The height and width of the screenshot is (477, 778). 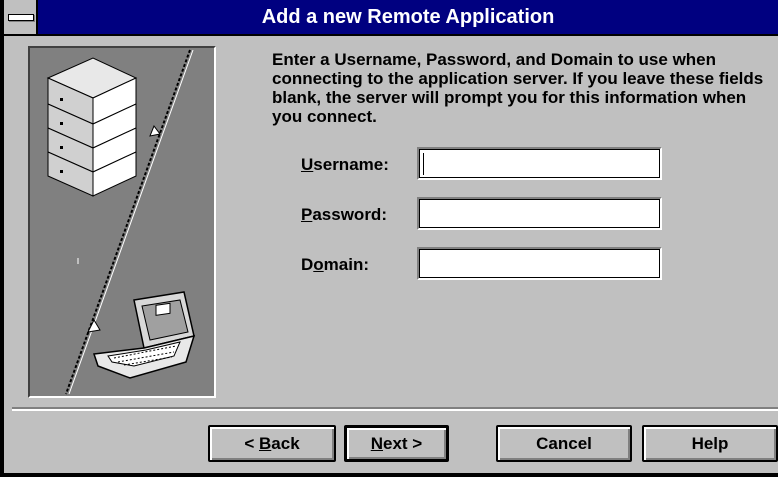 I want to click on back-button-prefix: <, so click(x=251, y=443).